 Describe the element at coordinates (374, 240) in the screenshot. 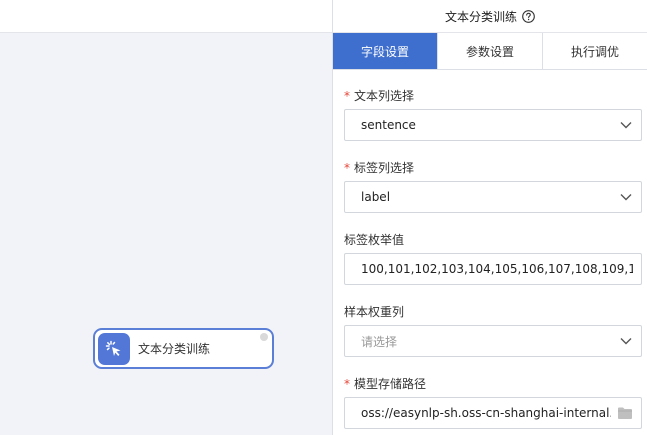

I see `label-enum-label: 标签枚举值` at that location.